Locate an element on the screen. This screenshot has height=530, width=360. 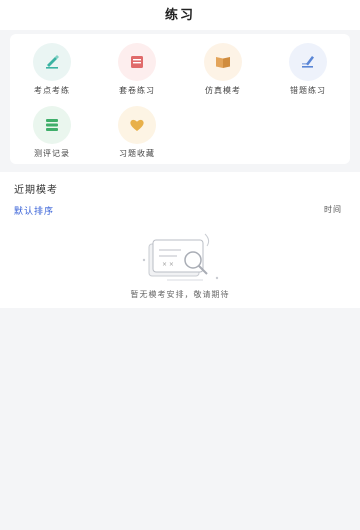
open-book-icon is located at coordinates (223, 62).